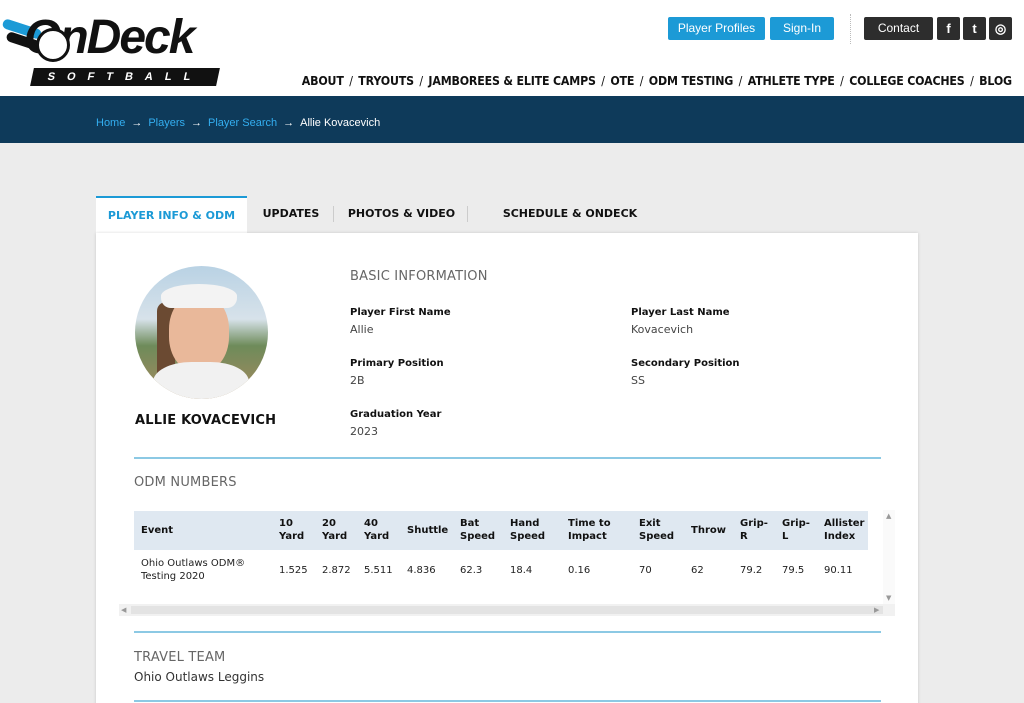 The image size is (1024, 703). Describe the element at coordinates (323, 81) in the screenshot. I see `nav-about: ABOUT` at that location.